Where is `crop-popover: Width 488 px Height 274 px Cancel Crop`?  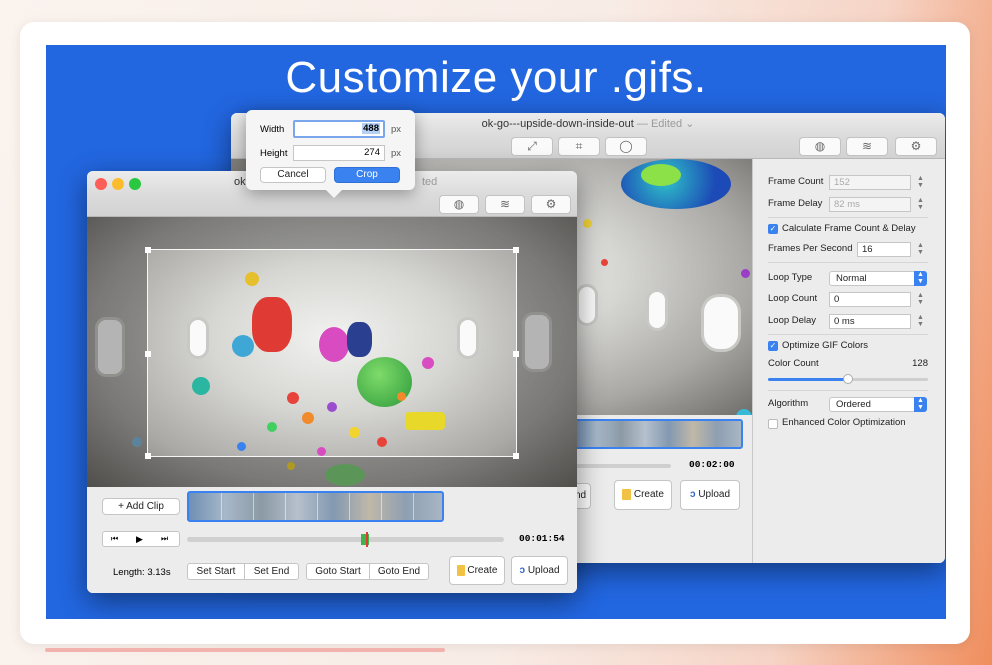
crop-popover: Width 488 px Height 274 px Cancel Crop is located at coordinates (330, 154).